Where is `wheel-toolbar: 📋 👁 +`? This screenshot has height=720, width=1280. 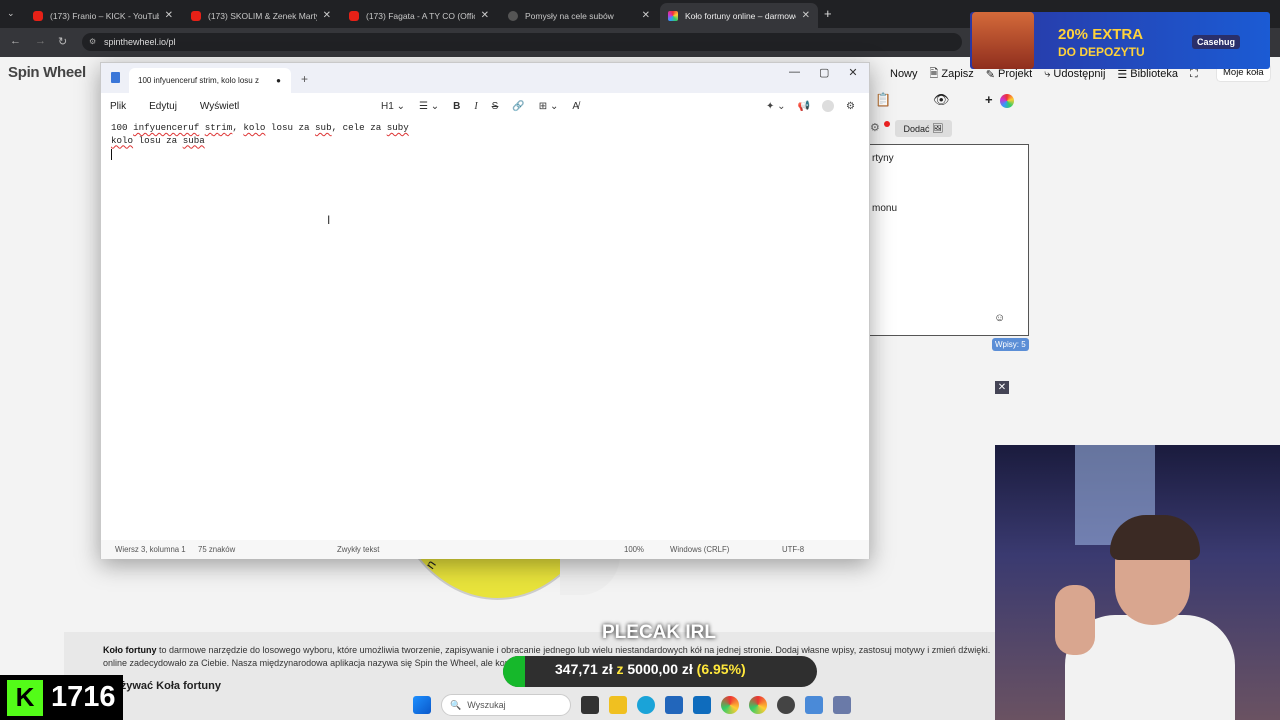 wheel-toolbar: 📋 👁 + is located at coordinates (950, 102).